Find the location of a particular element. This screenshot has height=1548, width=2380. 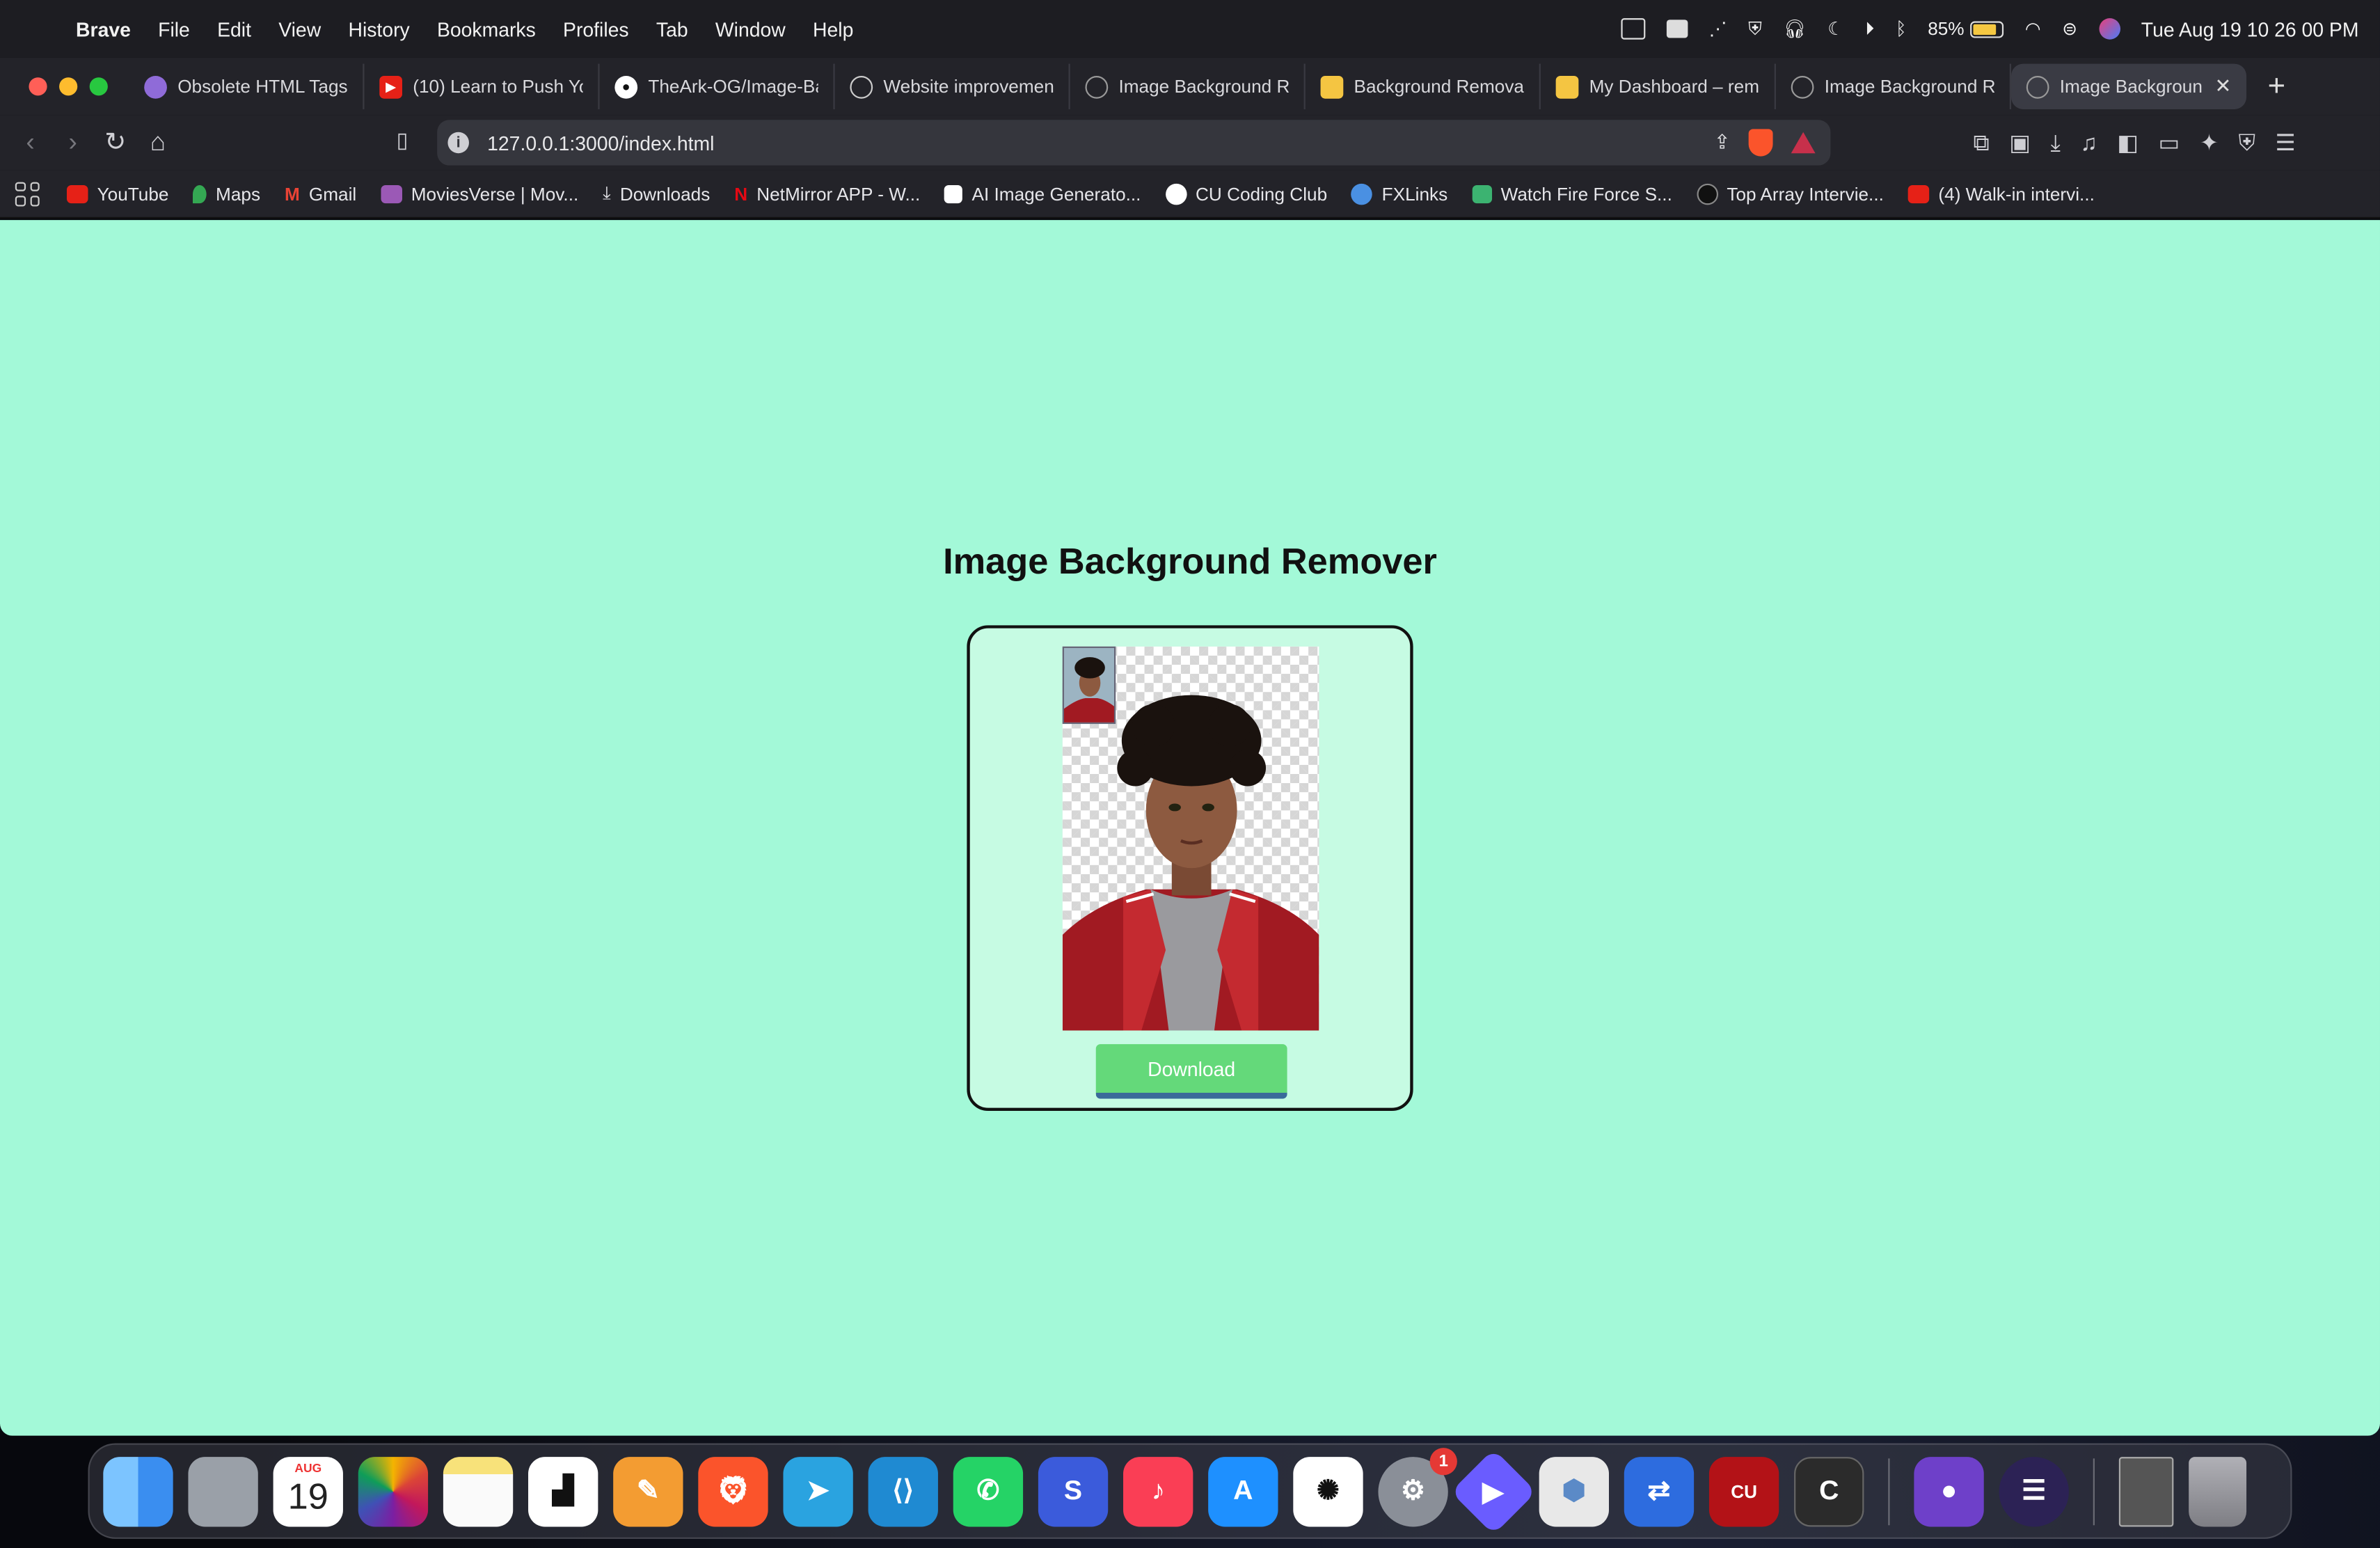

close-tab-icon: ✕ is located at coordinates (2222, 86).